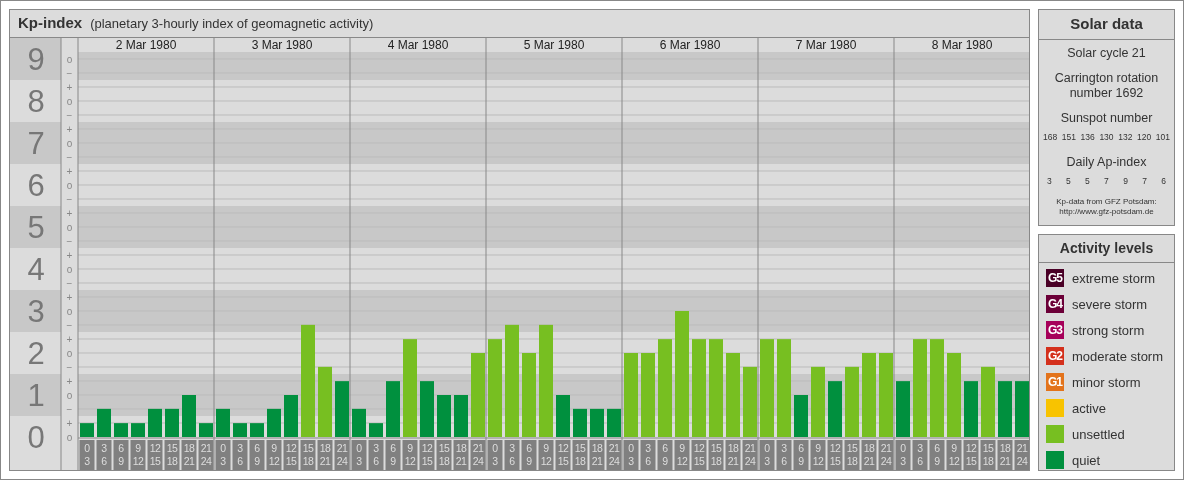 The image size is (1184, 480). I want to click on y-axis-label: 7, so click(36, 143).